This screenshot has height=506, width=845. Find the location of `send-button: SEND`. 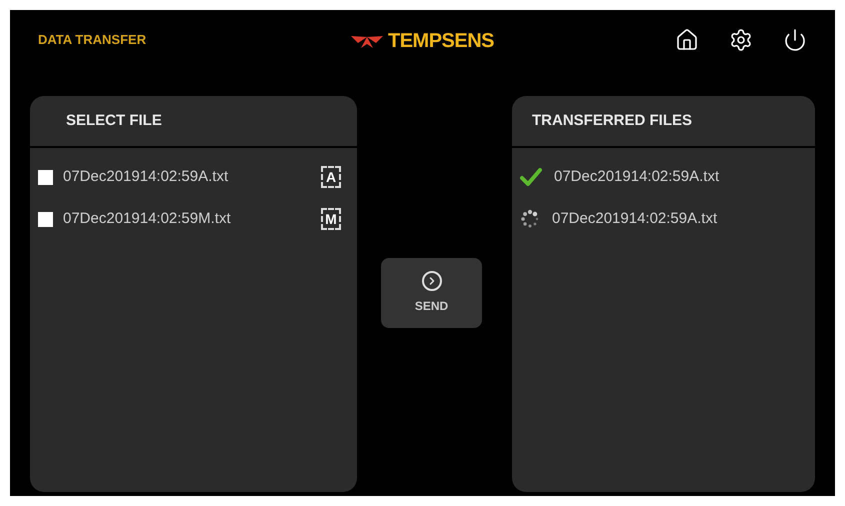

send-button: SEND is located at coordinates (431, 293).